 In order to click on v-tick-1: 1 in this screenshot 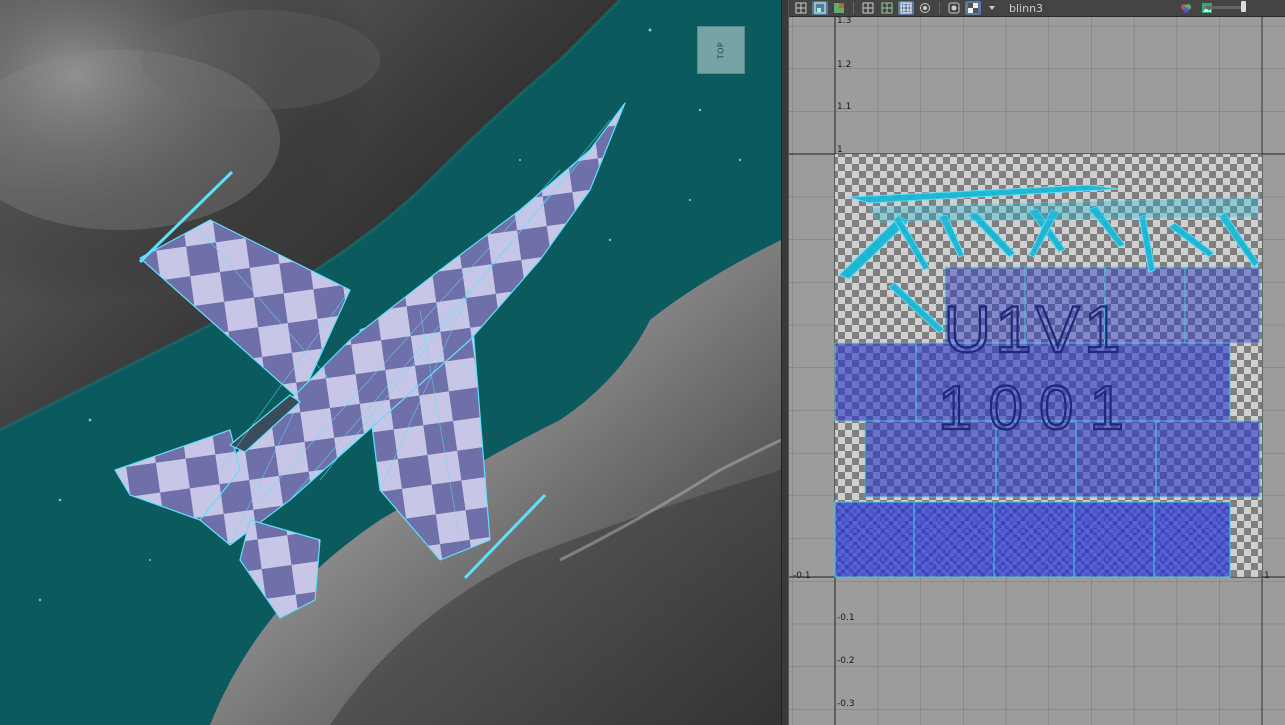, I will do `click(840, 150)`.